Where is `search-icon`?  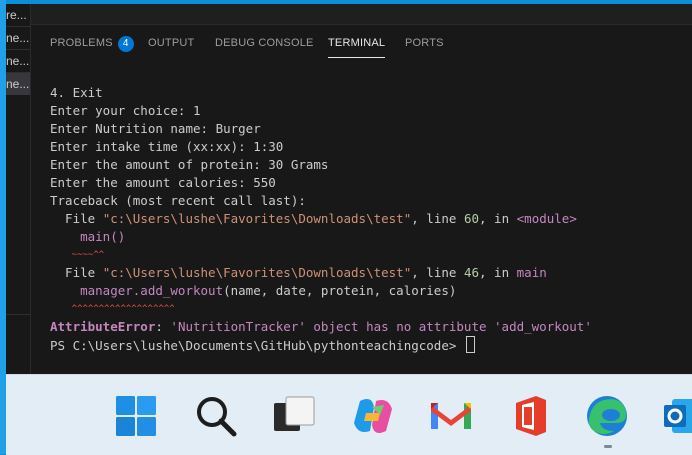 search-icon is located at coordinates (216, 416).